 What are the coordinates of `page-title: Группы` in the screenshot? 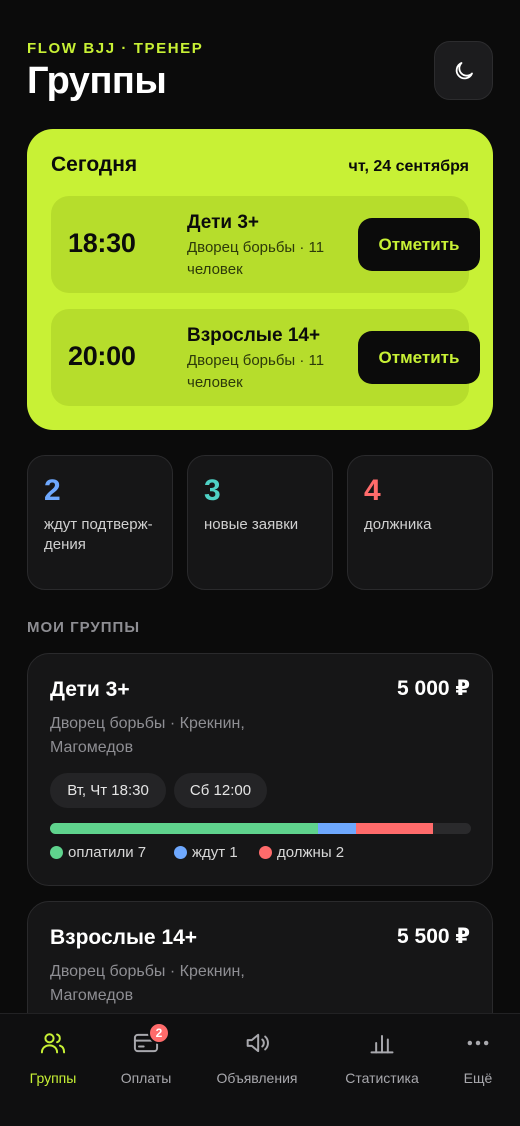 It's located at (97, 81).